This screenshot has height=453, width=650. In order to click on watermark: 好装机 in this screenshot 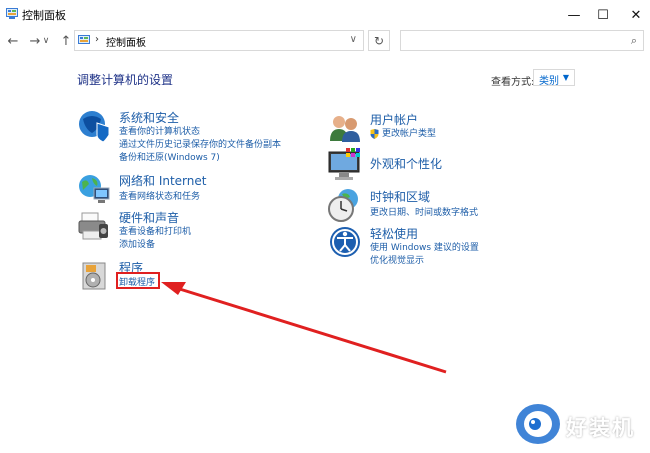, I will do `click(579, 424)`.